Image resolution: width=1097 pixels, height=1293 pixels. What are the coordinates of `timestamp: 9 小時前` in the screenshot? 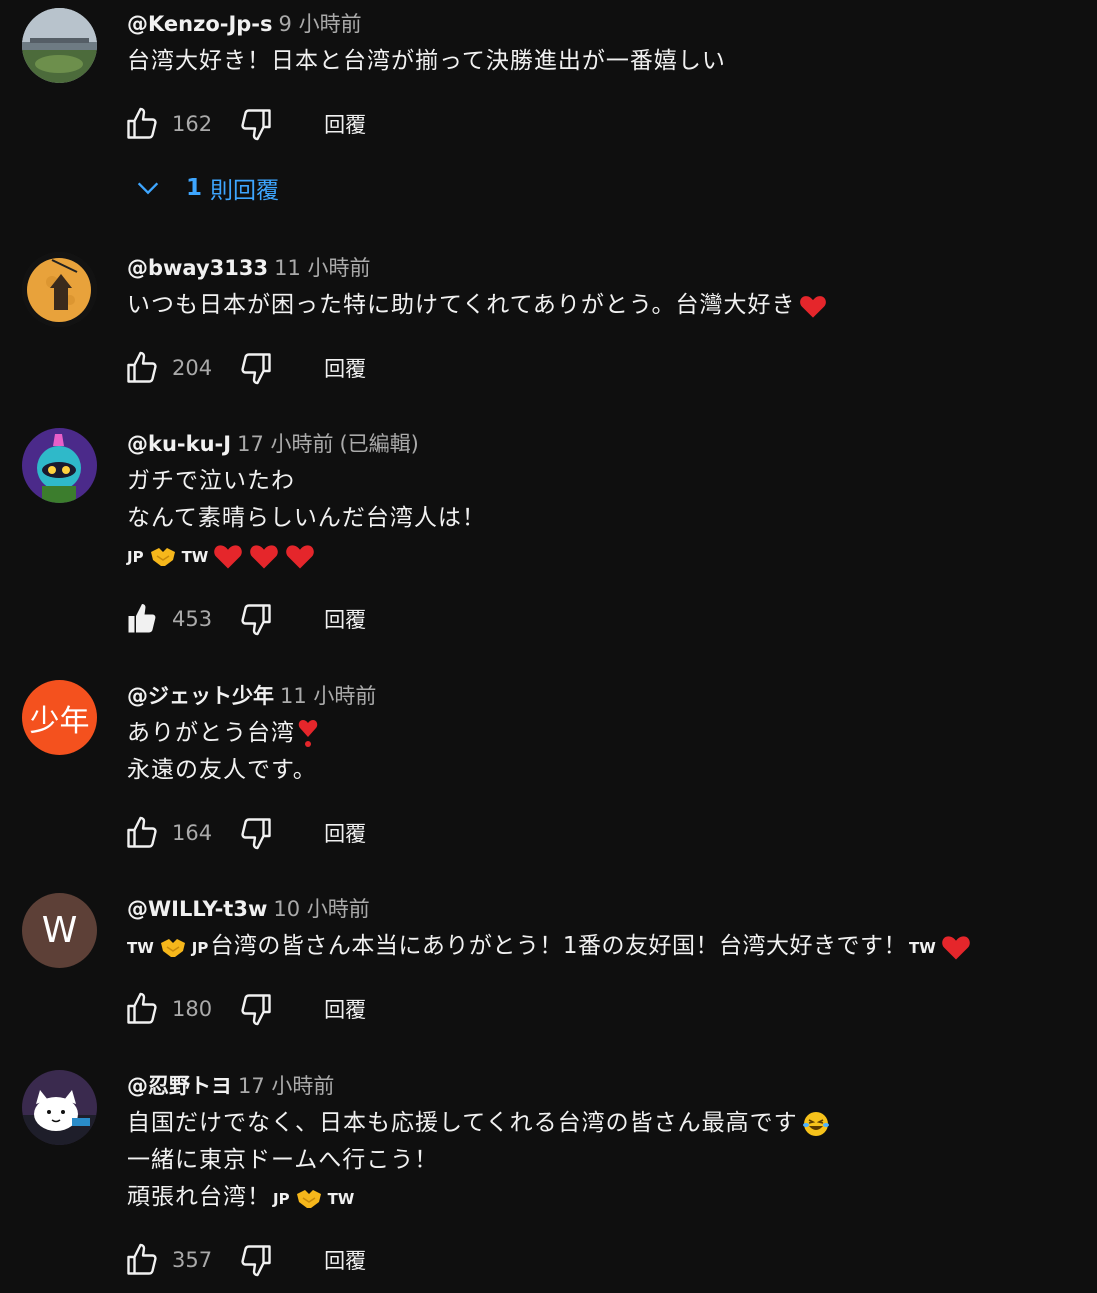 It's located at (320, 24).